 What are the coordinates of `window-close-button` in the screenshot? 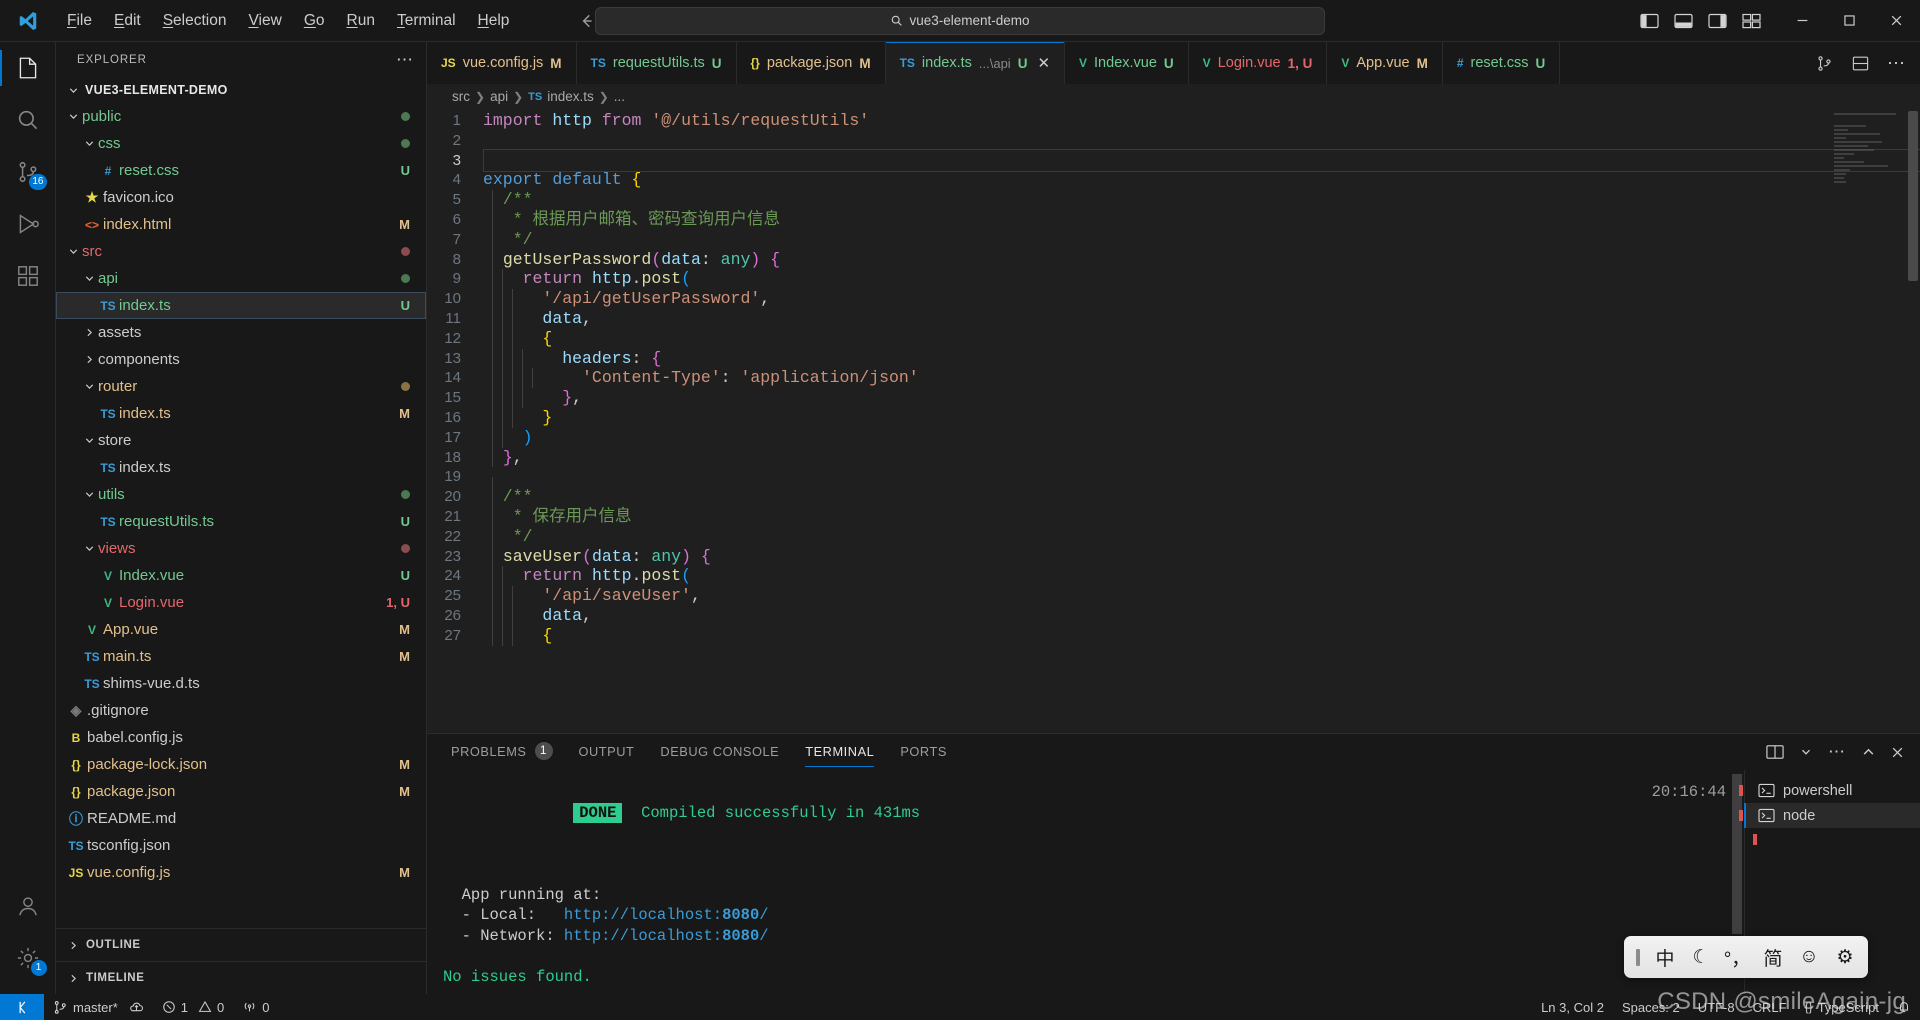 It's located at (1896, 20).